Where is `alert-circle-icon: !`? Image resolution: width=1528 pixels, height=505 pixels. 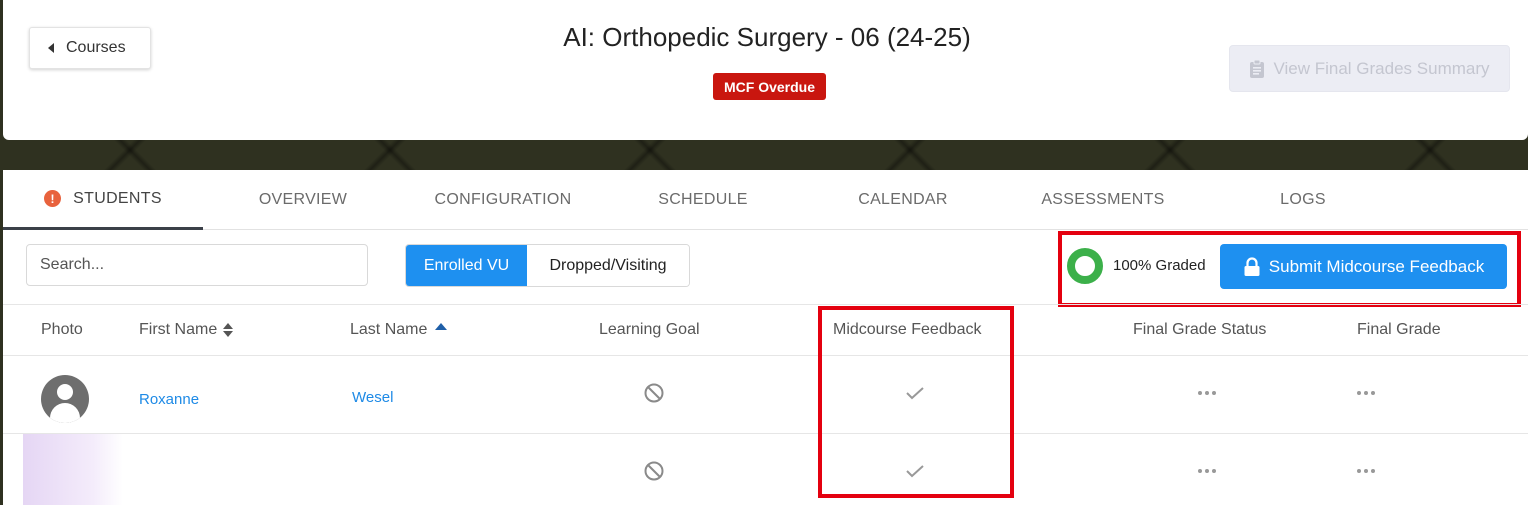
alert-circle-icon: ! is located at coordinates (53, 198).